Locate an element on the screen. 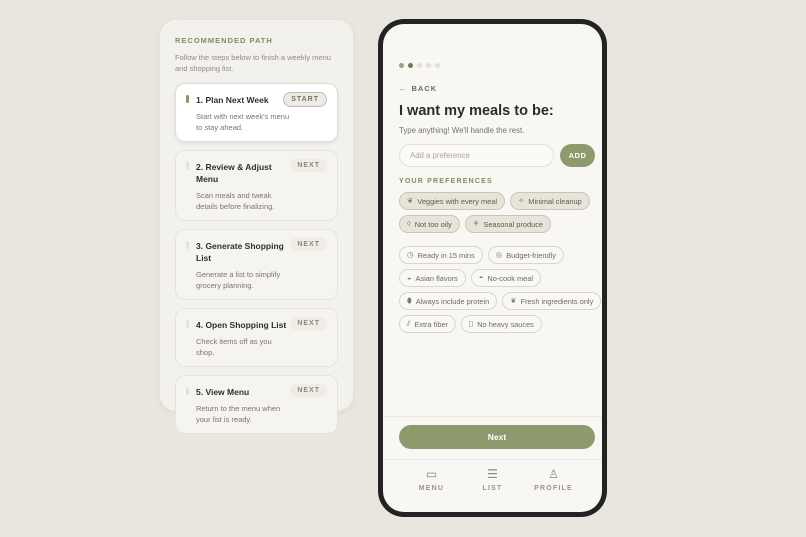 The height and width of the screenshot is (537, 806). chip-label: Not too oily is located at coordinates (433, 224).